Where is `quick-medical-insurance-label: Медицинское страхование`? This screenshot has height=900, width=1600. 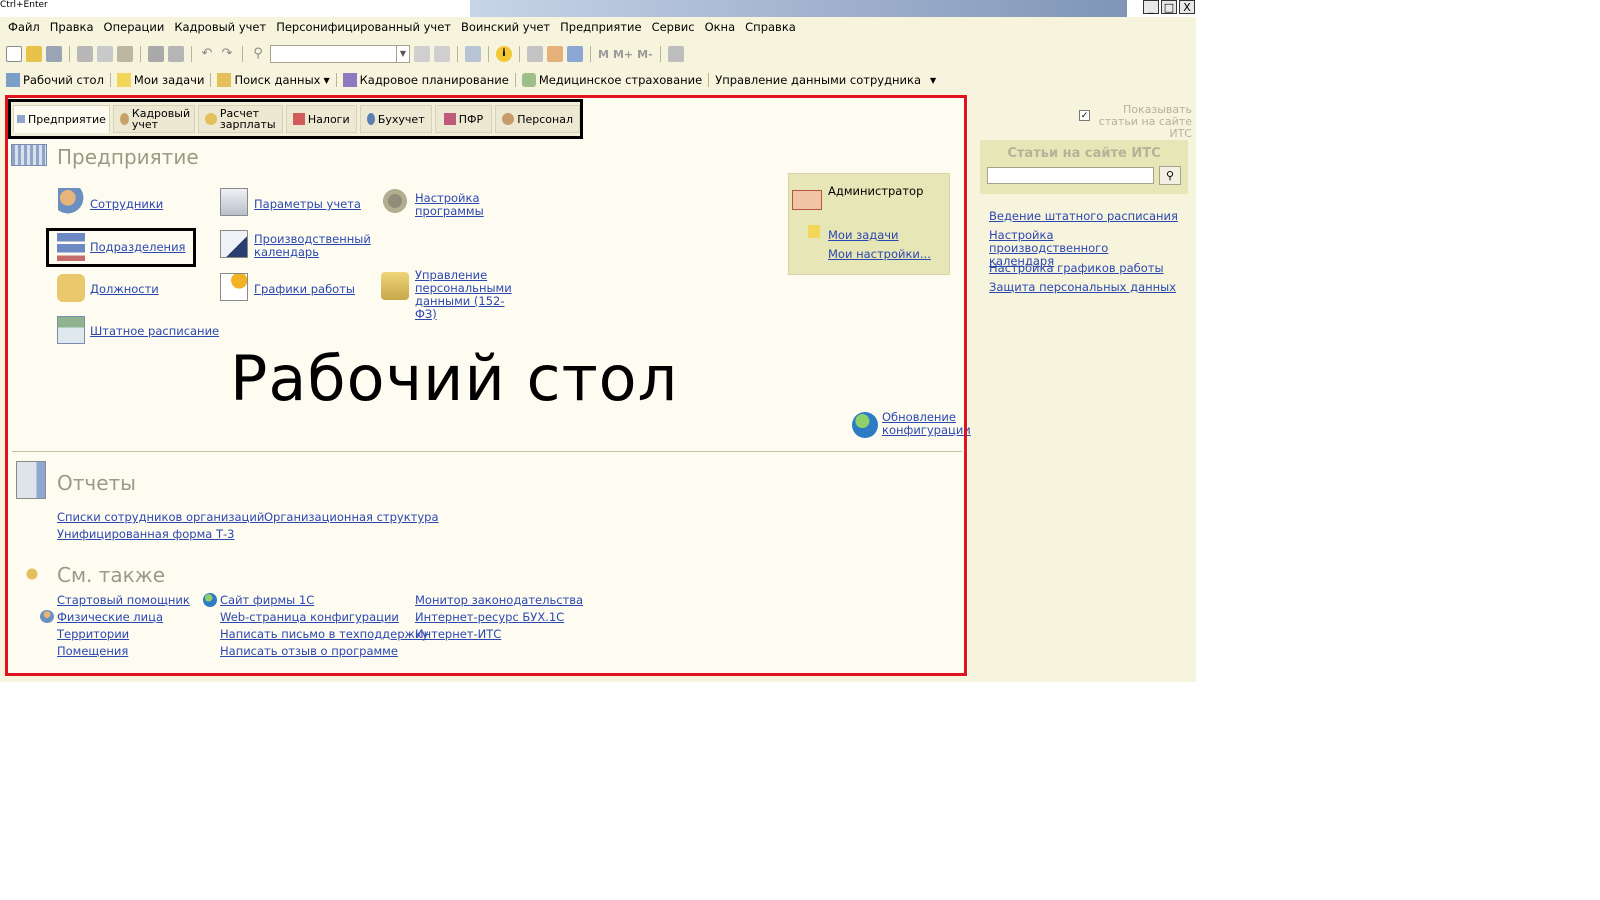
quick-medical-insurance-label: Медицинское страхование is located at coordinates (620, 80).